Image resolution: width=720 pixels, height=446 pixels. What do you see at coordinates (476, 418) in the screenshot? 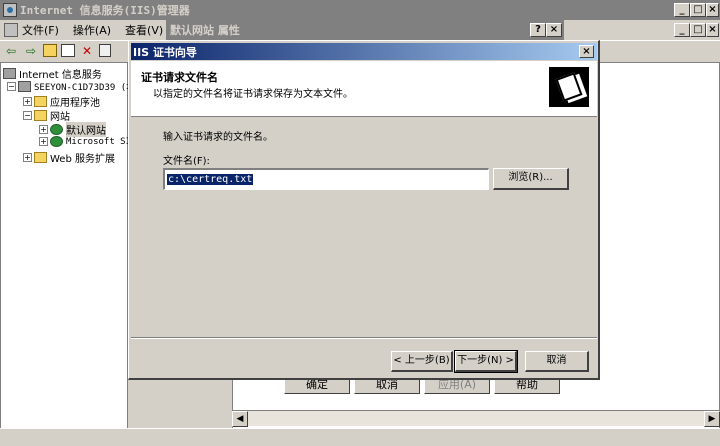
I see `horizontal-scrollbar: ◀ ▶` at bounding box center [476, 418].